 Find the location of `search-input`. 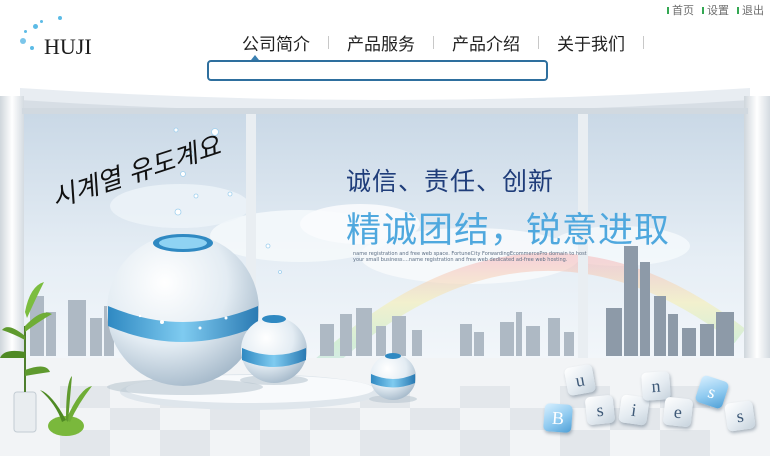

search-input is located at coordinates (377, 70).